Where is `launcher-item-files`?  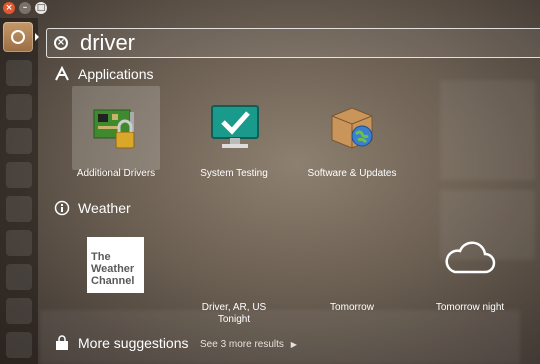
launcher-item-files is located at coordinates (19, 73).